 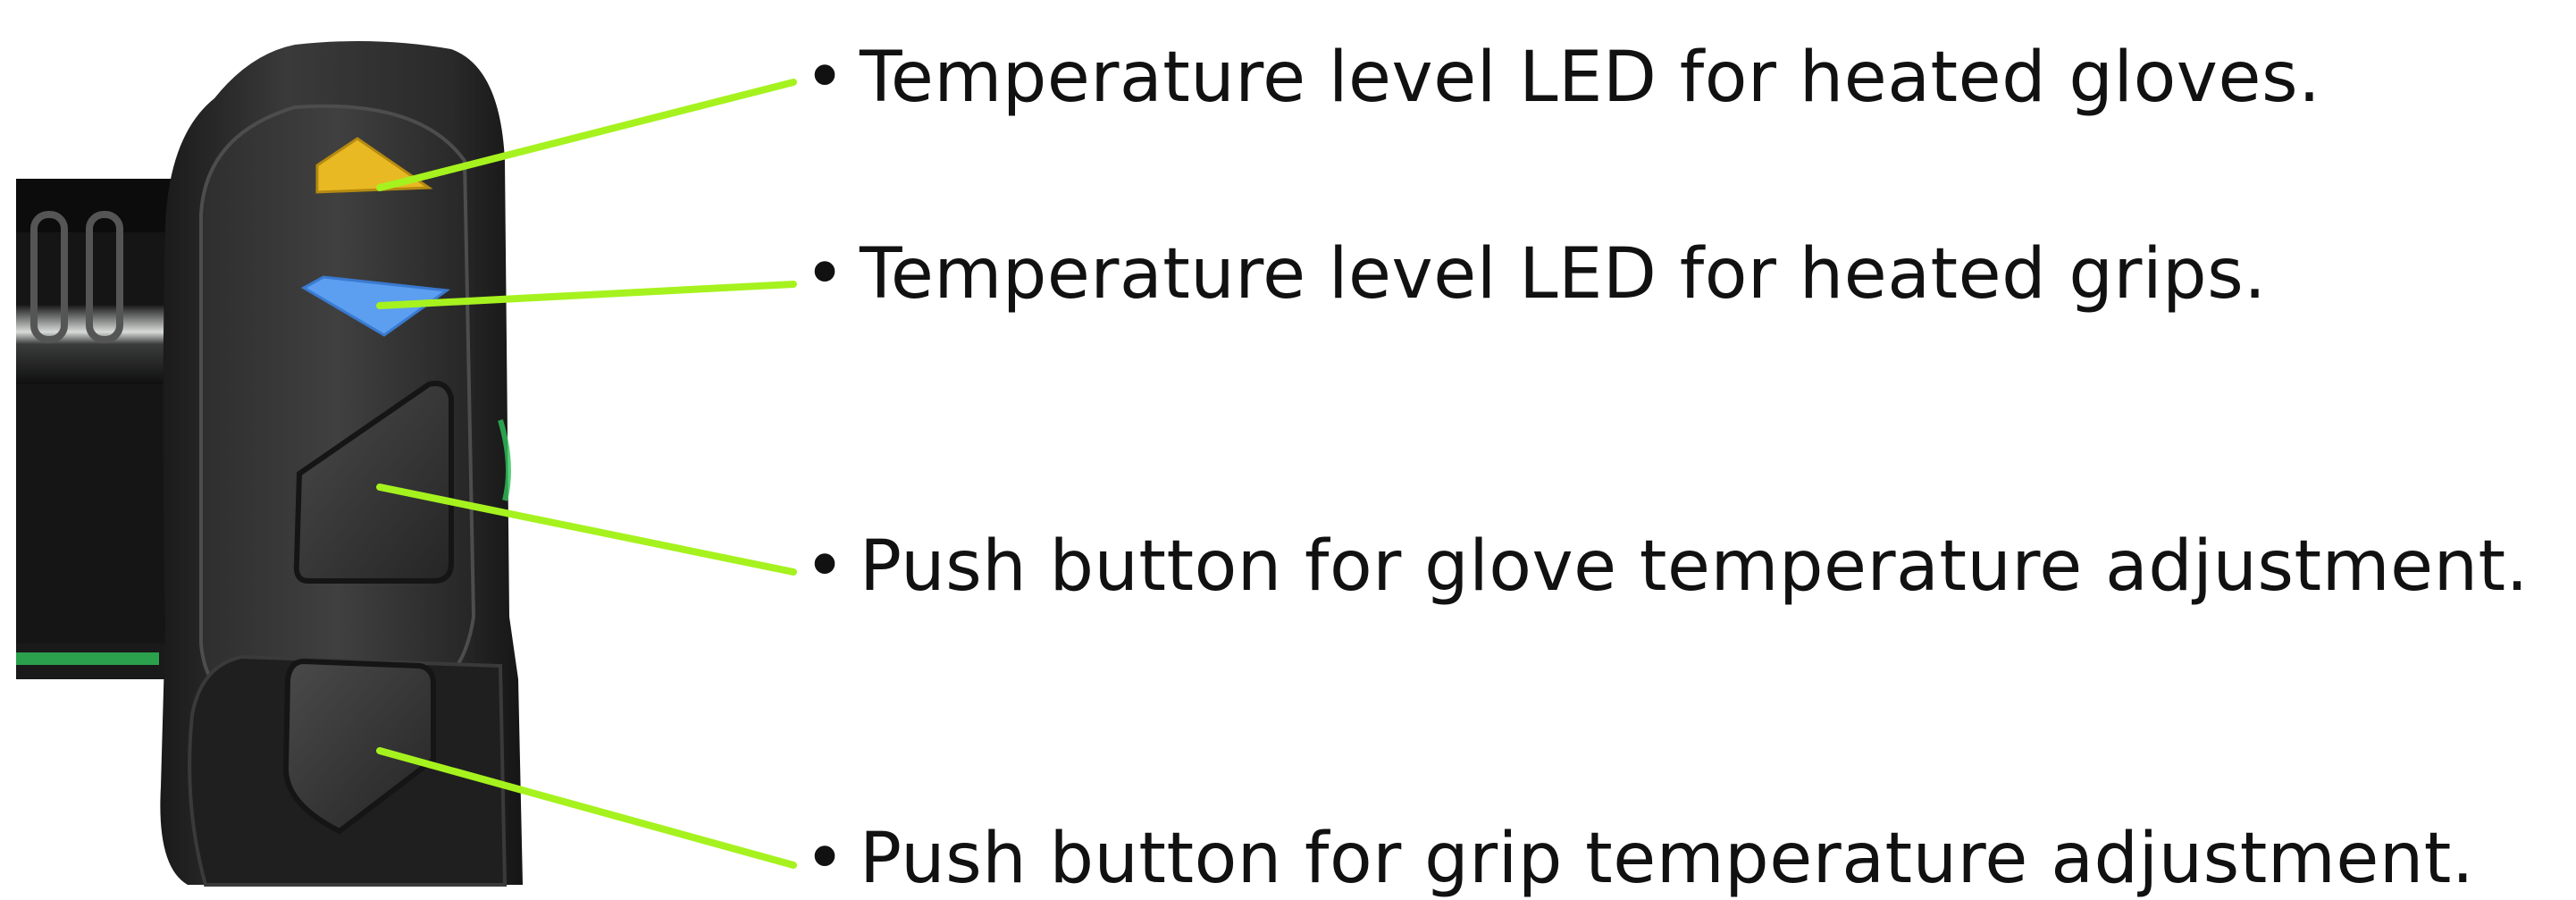 I want to click on callout-text: Temperature level LED for heated grips., so click(x=1564, y=274).